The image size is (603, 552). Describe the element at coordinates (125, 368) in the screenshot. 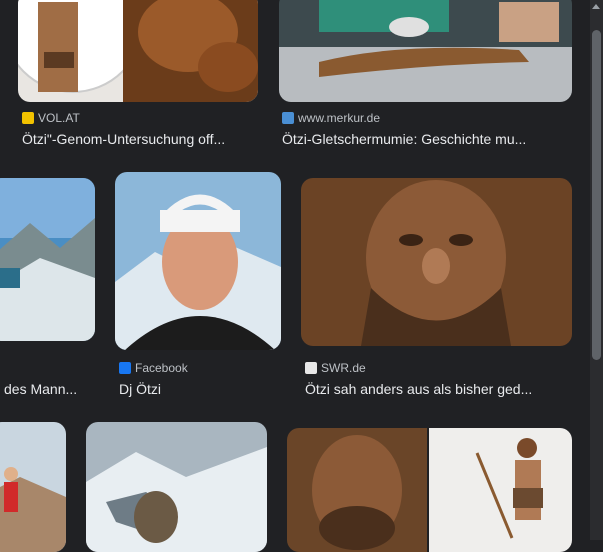

I see `facebook-favicon-icon` at that location.